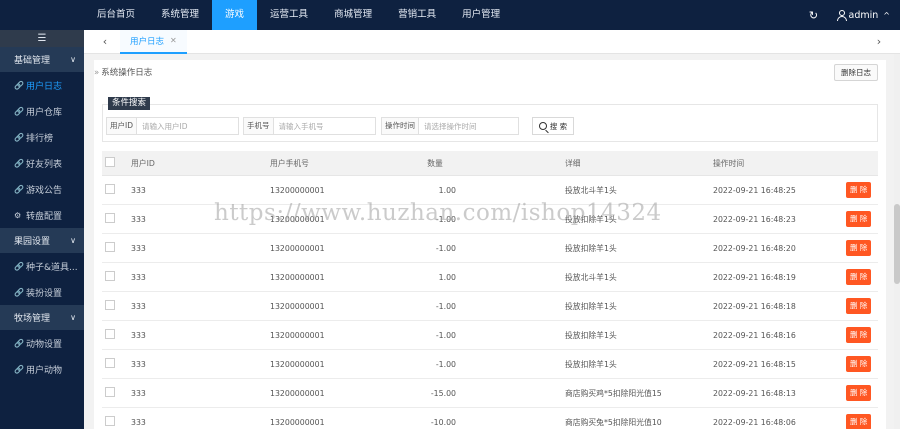 This screenshot has width=900, height=429. I want to click on sidebar-item-decor: 🔗 装扮设置, so click(42, 292).